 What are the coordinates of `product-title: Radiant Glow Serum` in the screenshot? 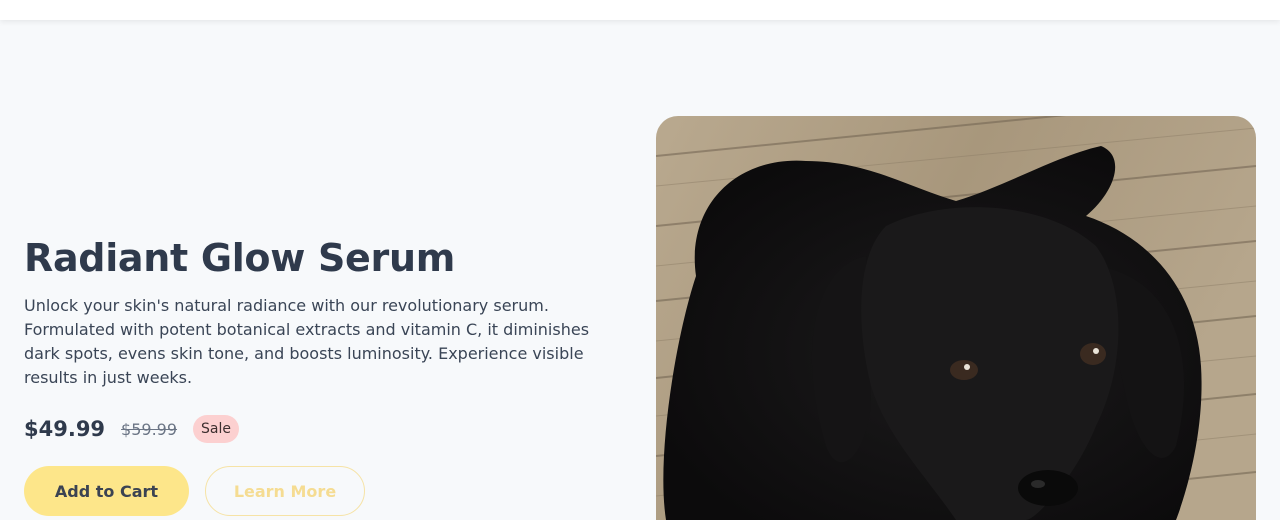 It's located at (240, 258).